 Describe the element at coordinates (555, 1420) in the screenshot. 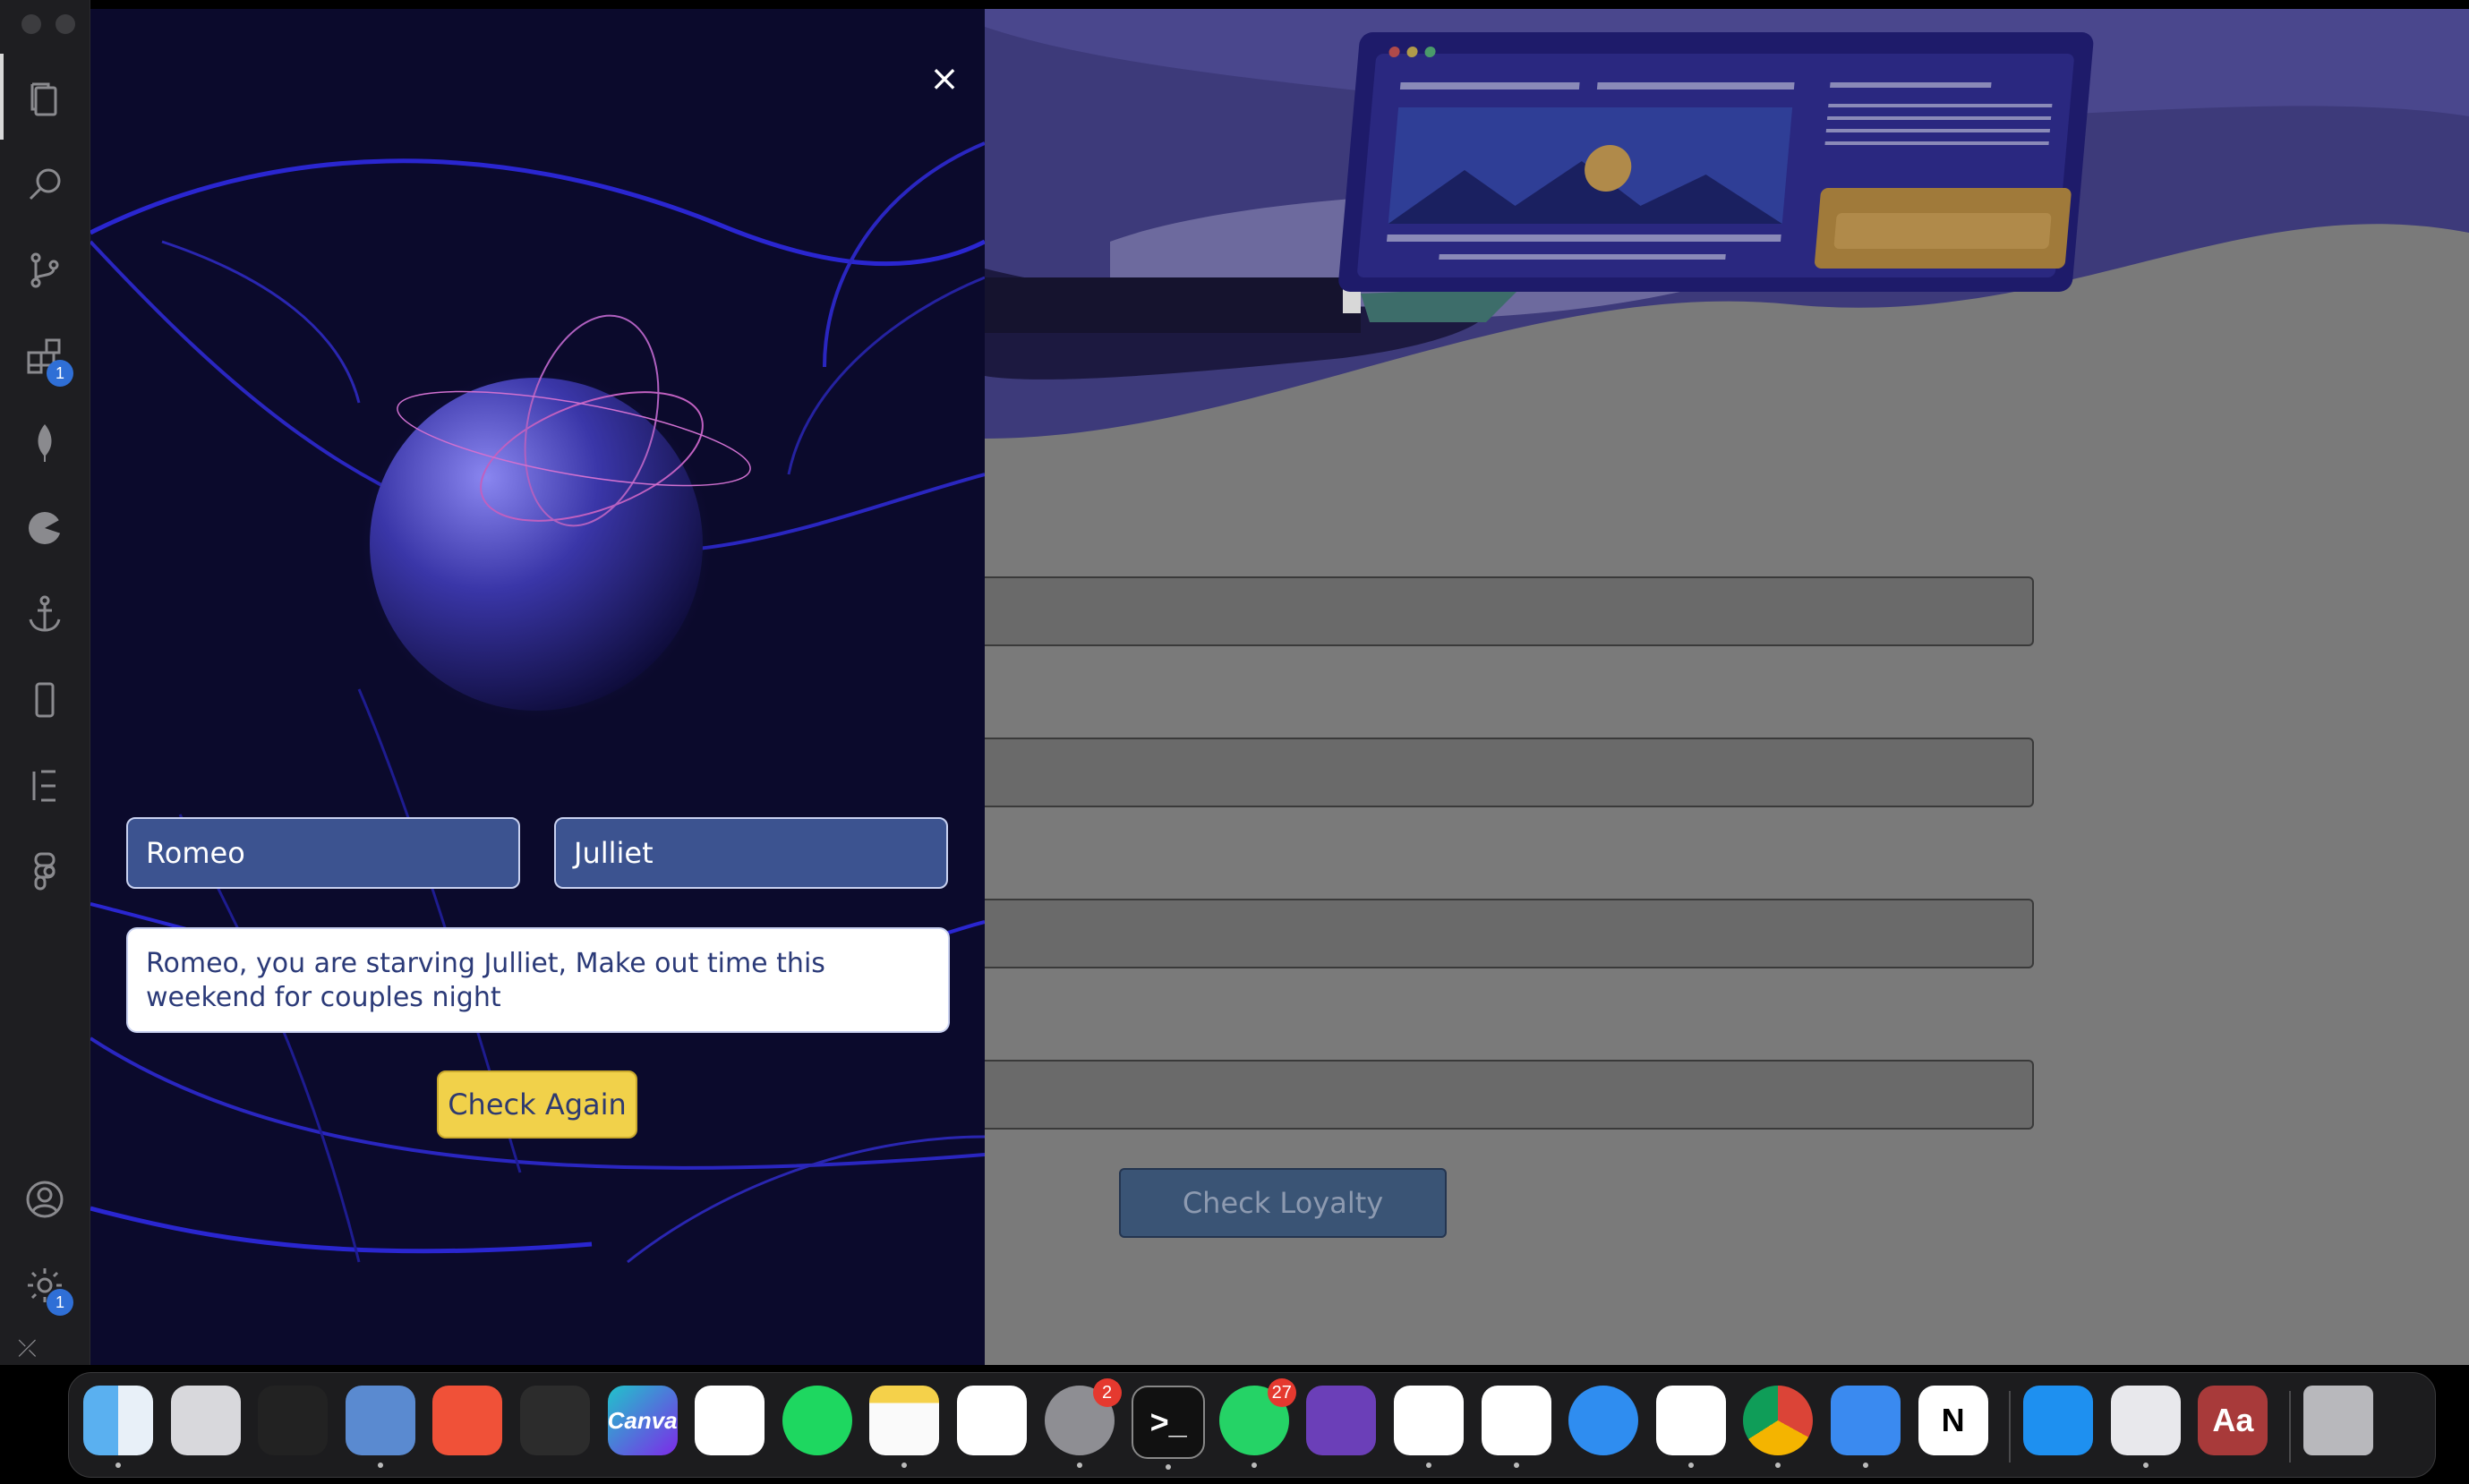

I see `dock-figma-icon` at that location.